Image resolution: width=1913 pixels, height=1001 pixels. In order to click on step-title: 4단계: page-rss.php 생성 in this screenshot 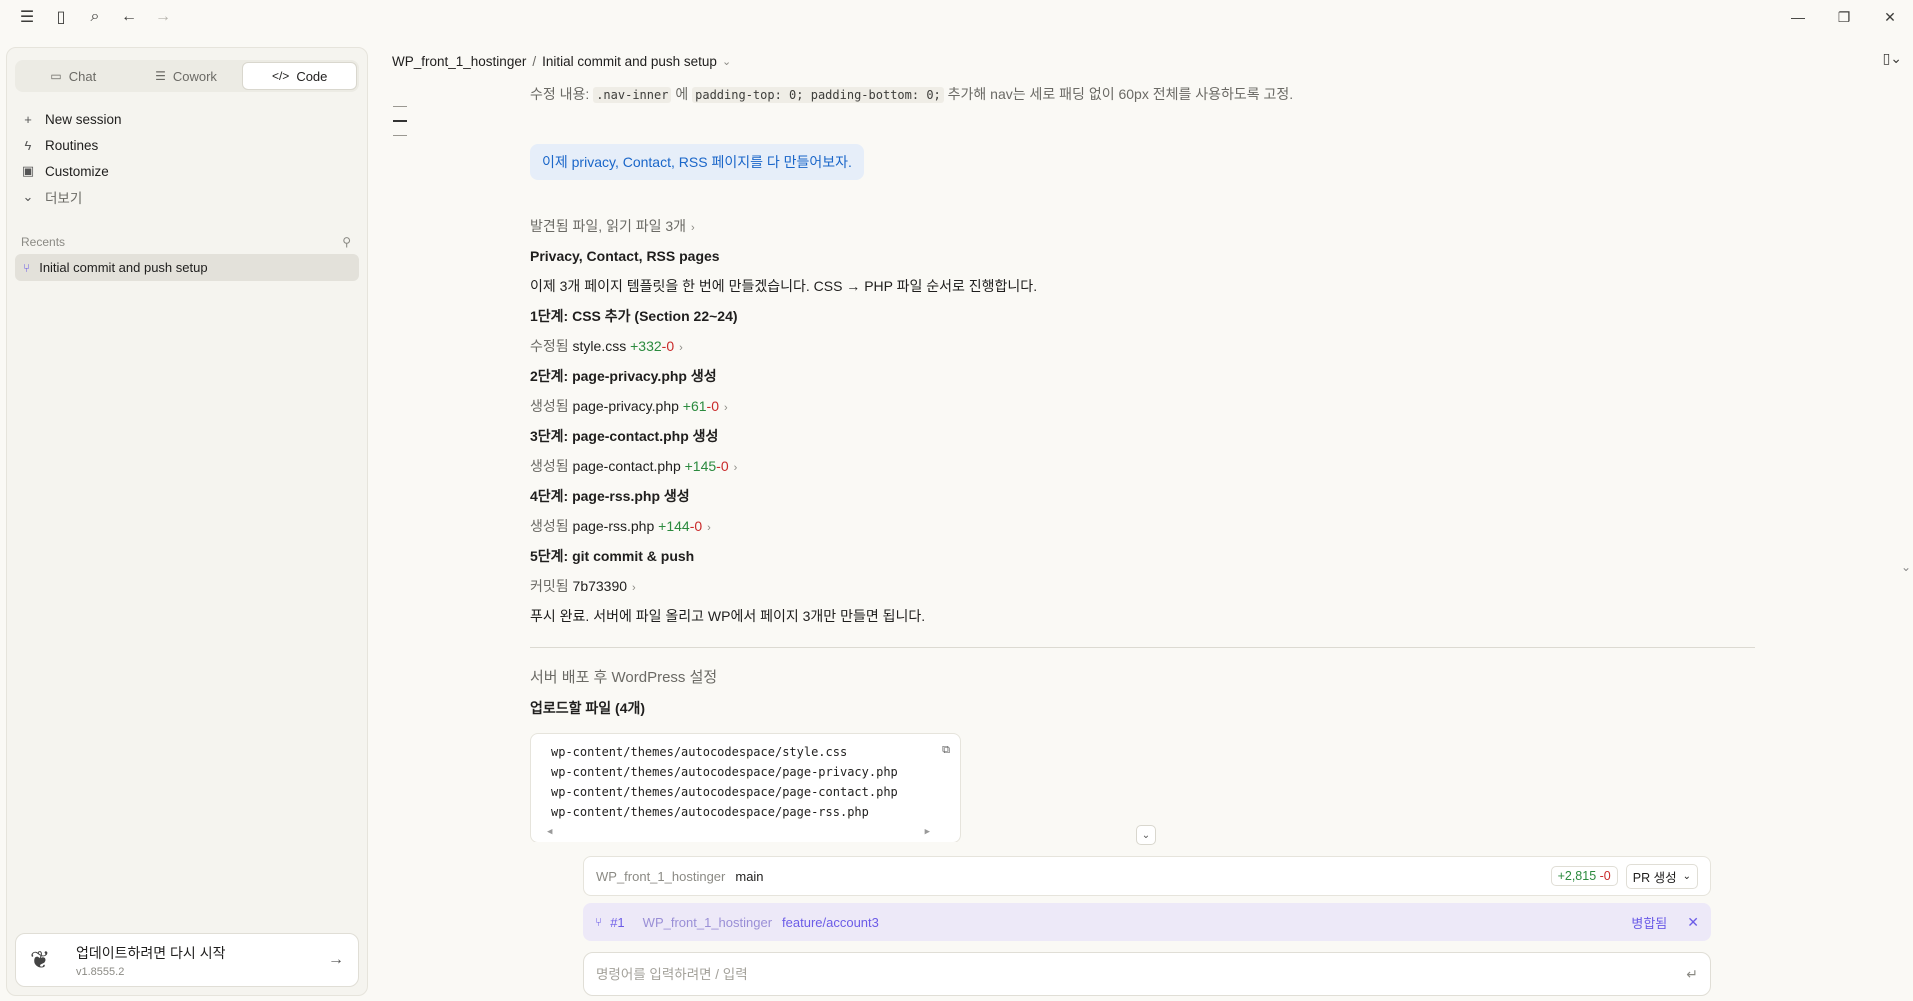, I will do `click(610, 496)`.